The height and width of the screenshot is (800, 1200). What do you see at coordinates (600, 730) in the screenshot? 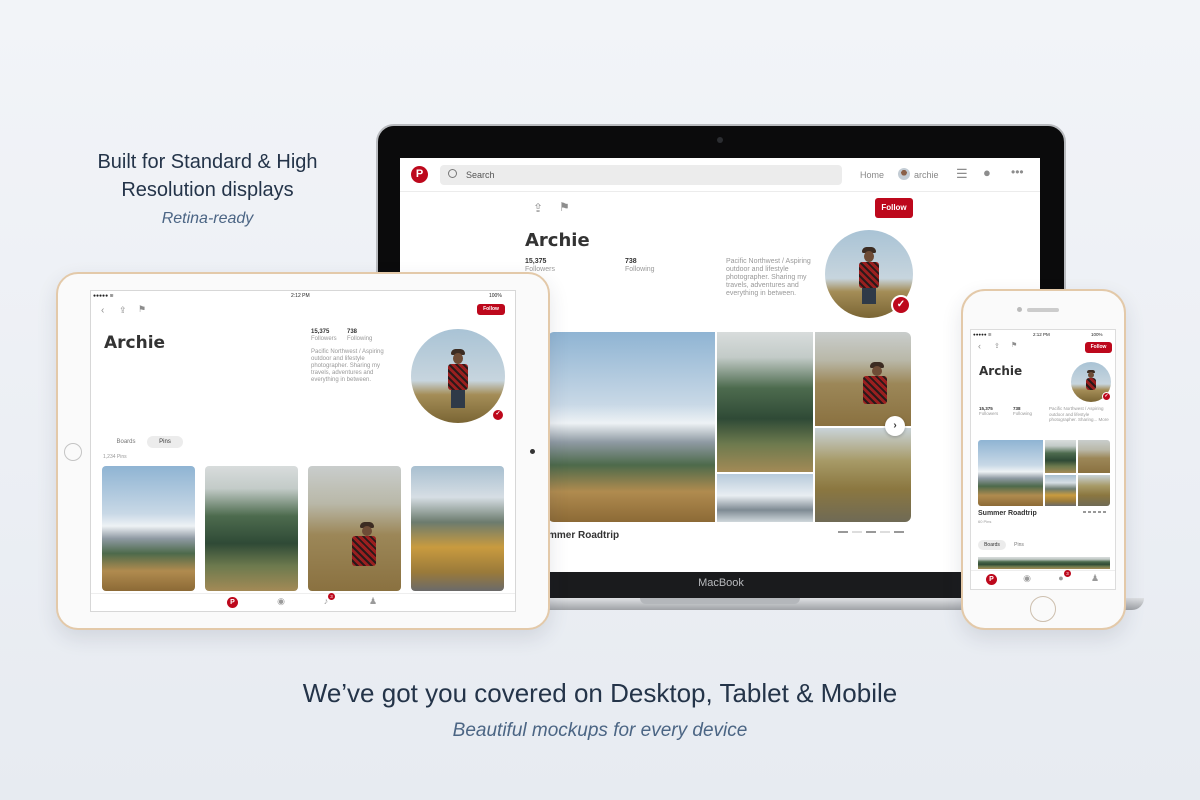
I see `footer-subtitle: Beautiful mockups for every device` at bounding box center [600, 730].